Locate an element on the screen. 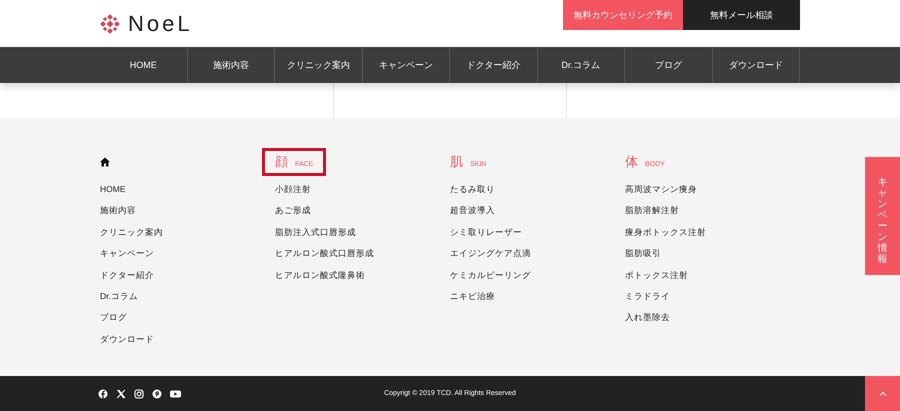 The width and height of the screenshot is (900, 411). footer-link: ブログ is located at coordinates (113, 318).